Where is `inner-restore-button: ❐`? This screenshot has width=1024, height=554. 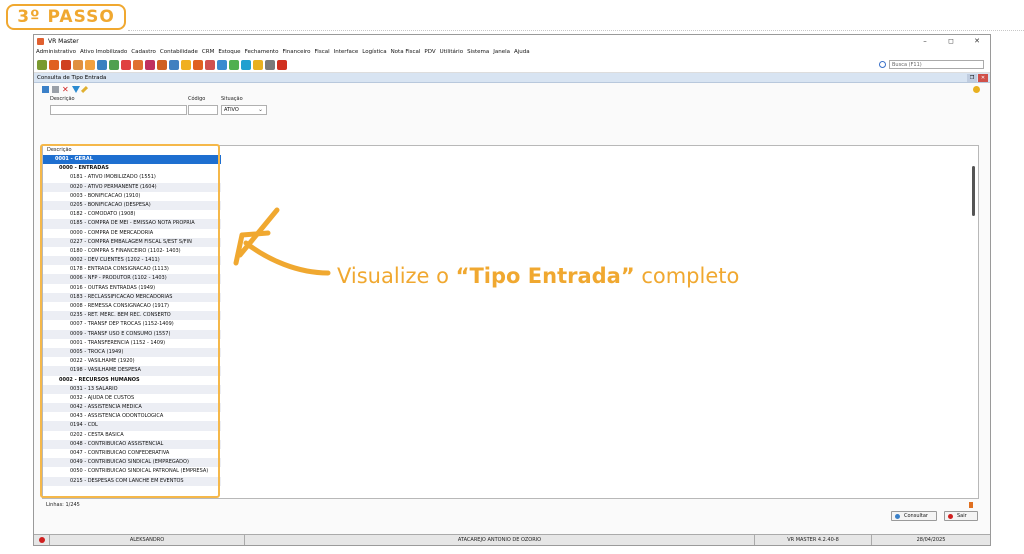
inner-restore-button: ❐ is located at coordinates (972, 77).